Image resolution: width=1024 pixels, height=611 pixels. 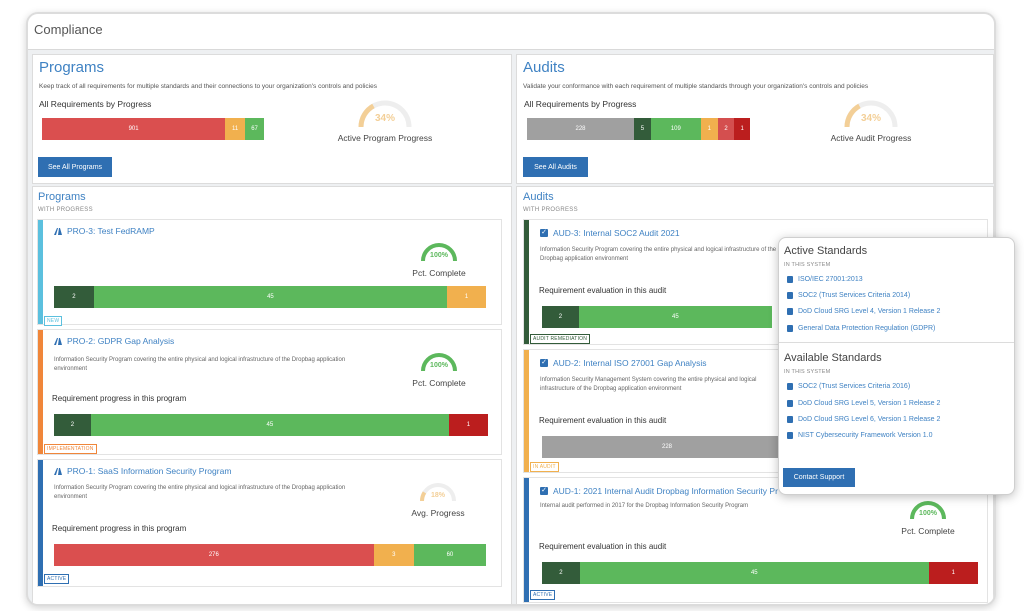 What do you see at coordinates (439, 362) in the screenshot?
I see `program-complete-gauge: 100%` at bounding box center [439, 362].